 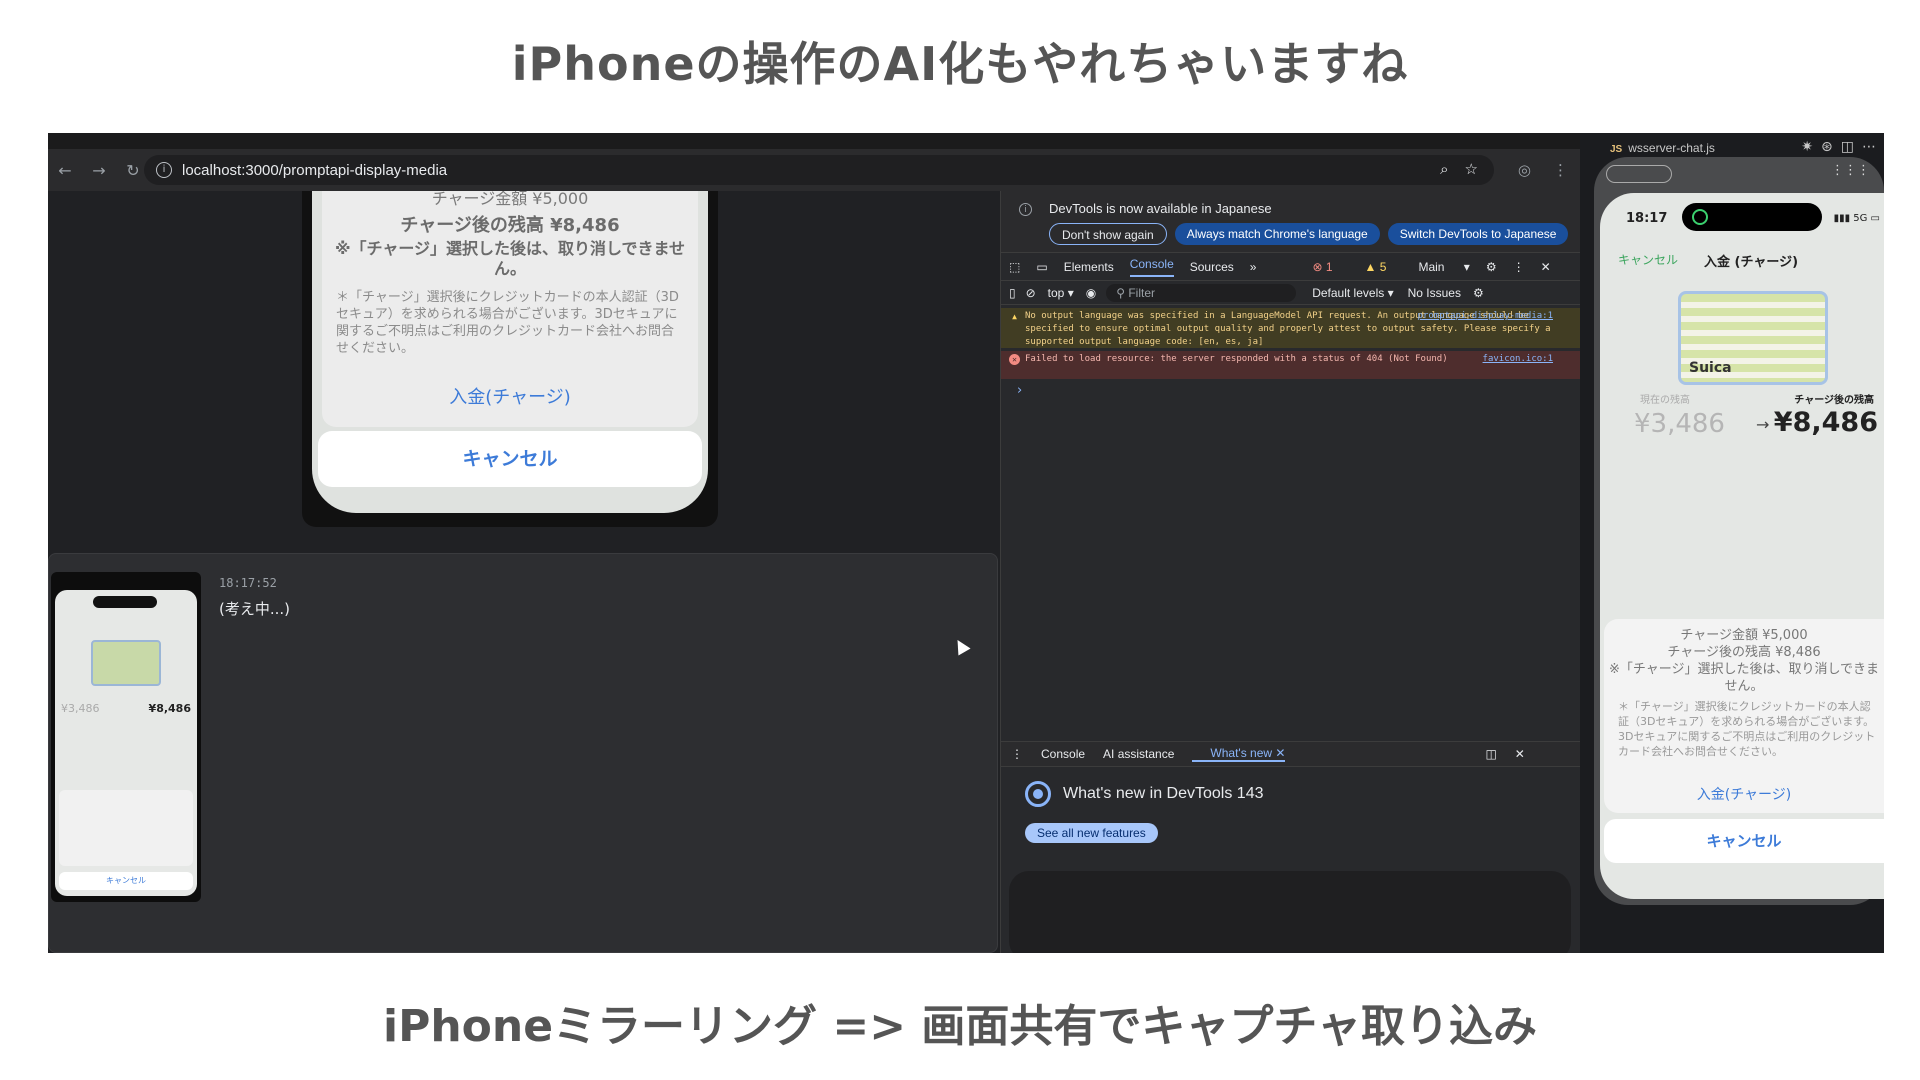 I want to click on forward-icon: →, so click(x=99, y=170).